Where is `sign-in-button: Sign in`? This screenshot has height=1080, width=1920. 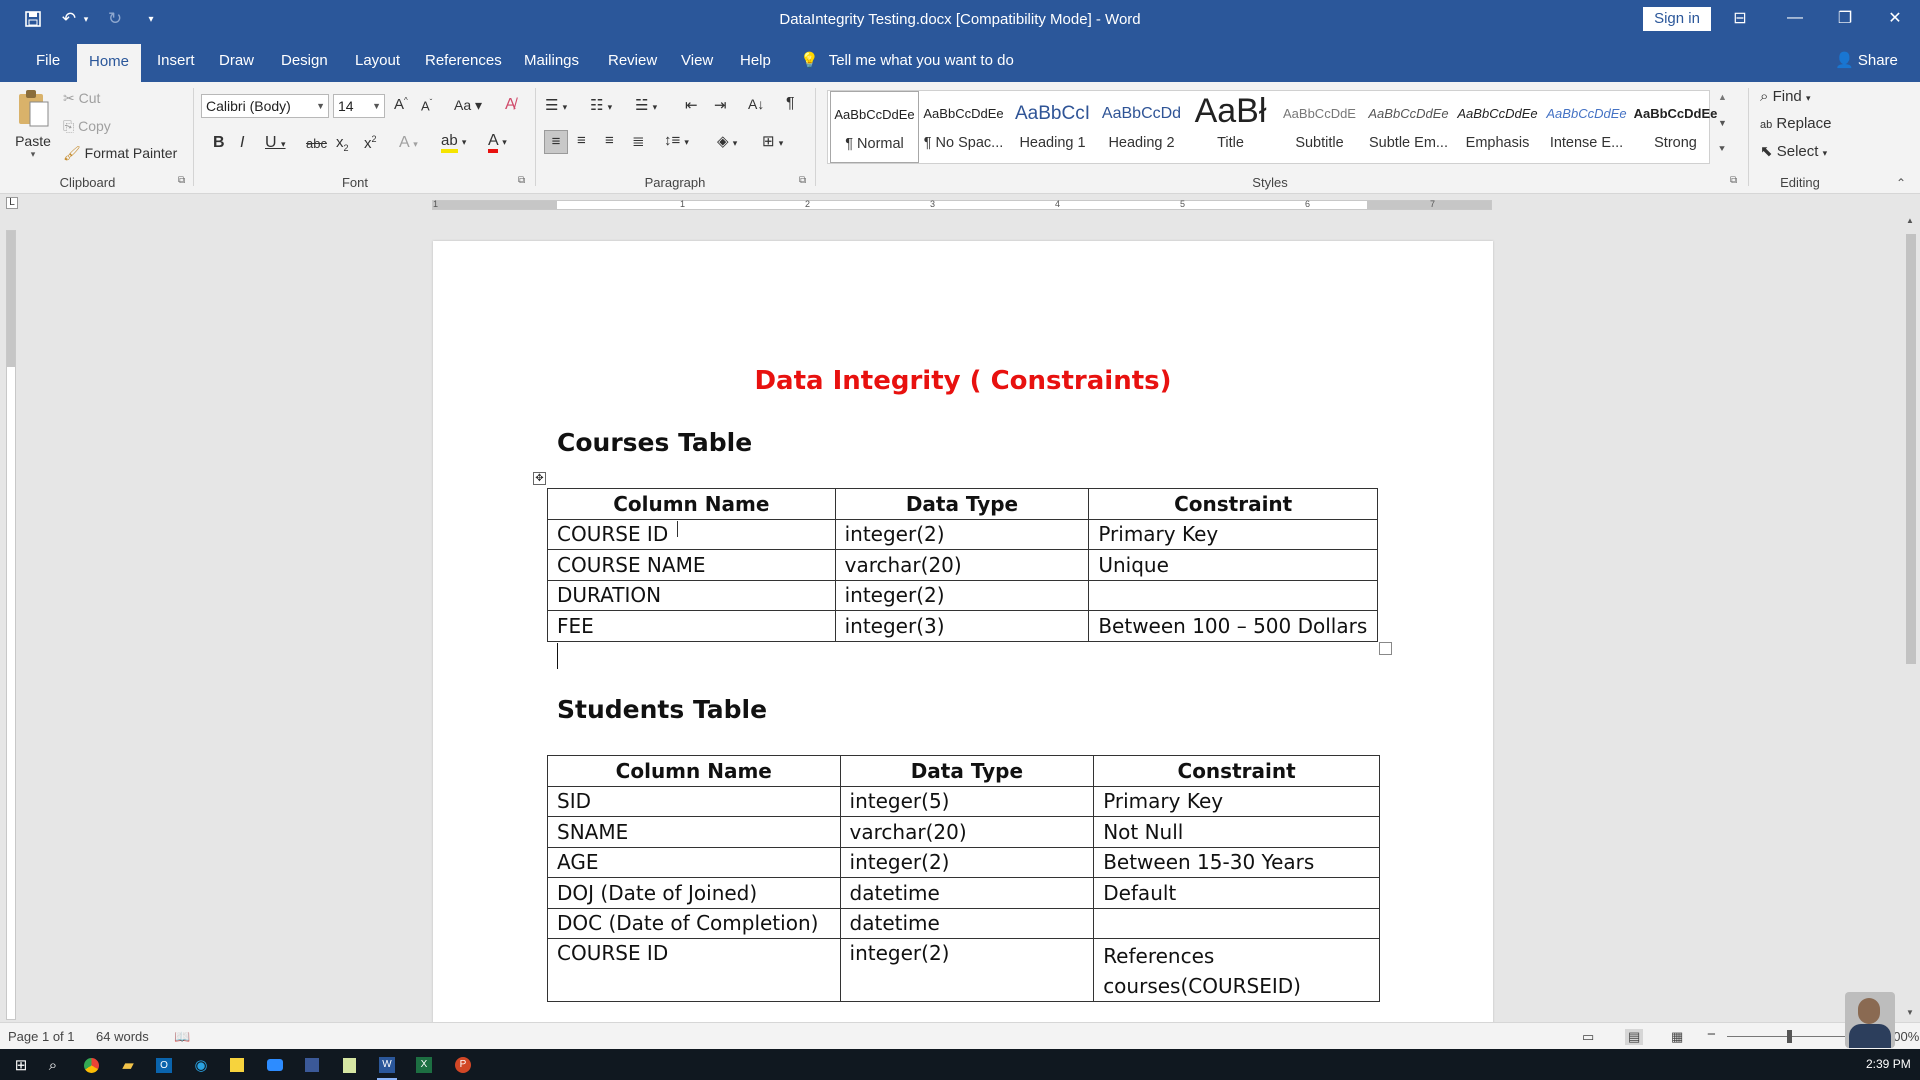 sign-in-button: Sign in is located at coordinates (1677, 19).